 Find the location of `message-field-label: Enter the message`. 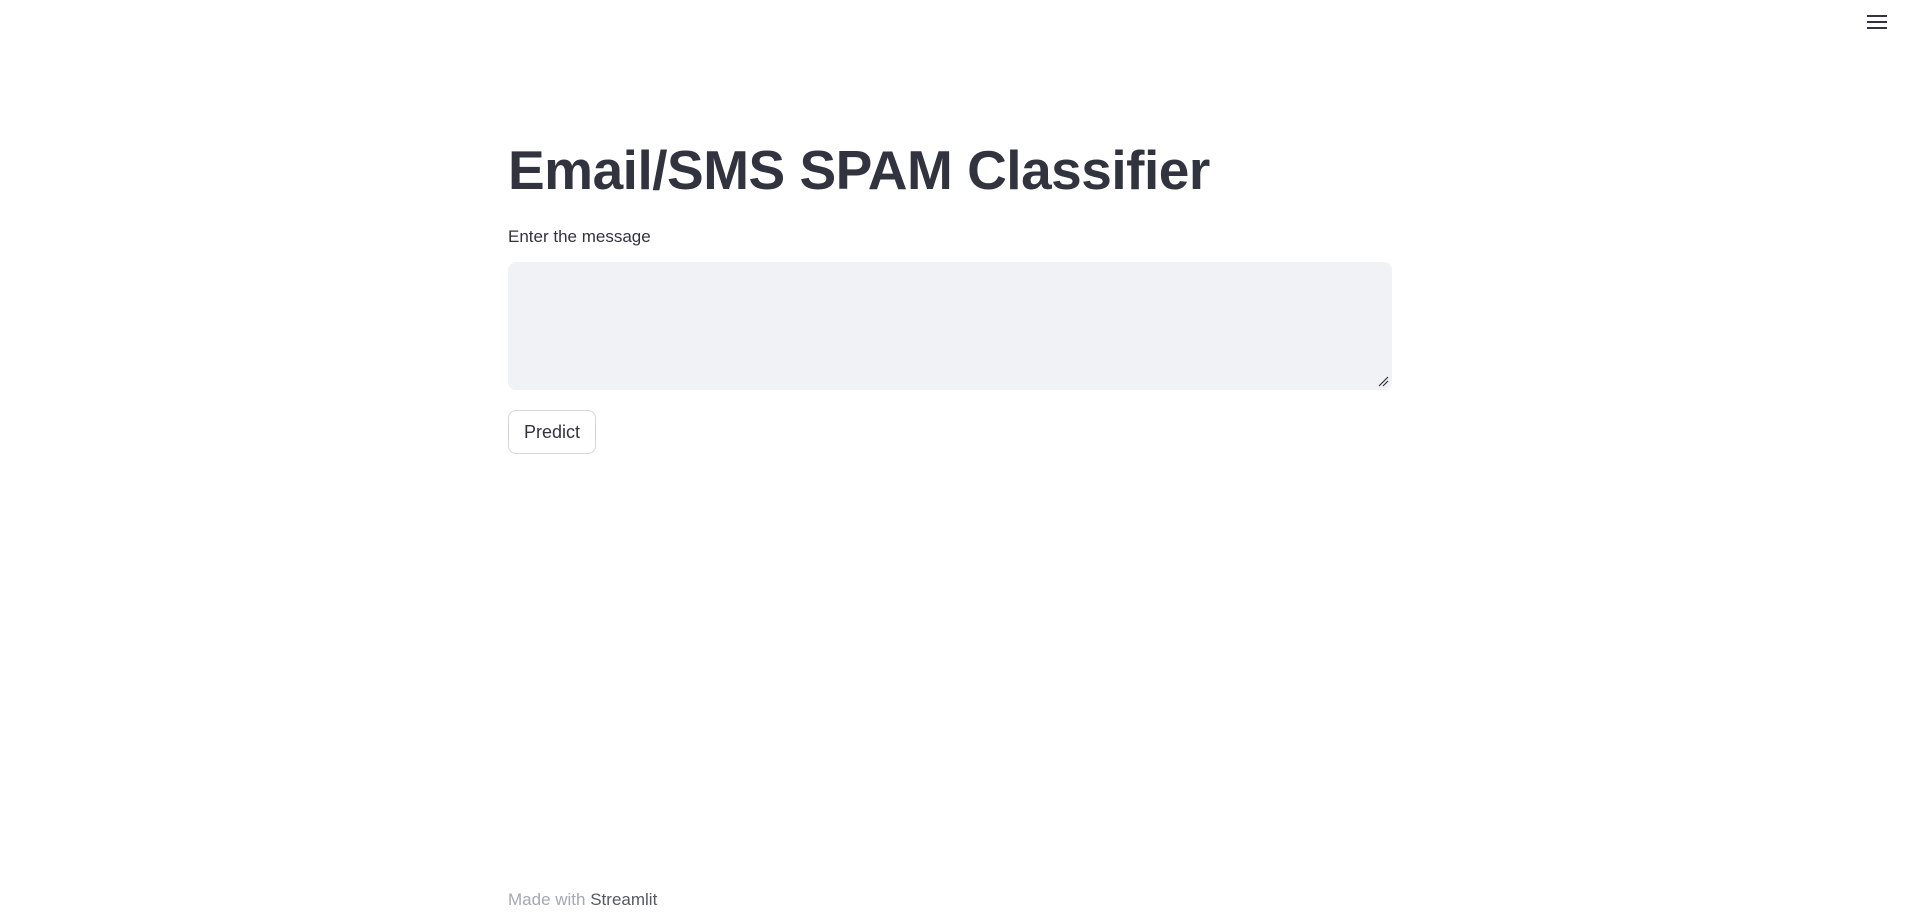

message-field-label: Enter the message is located at coordinates (579, 236).